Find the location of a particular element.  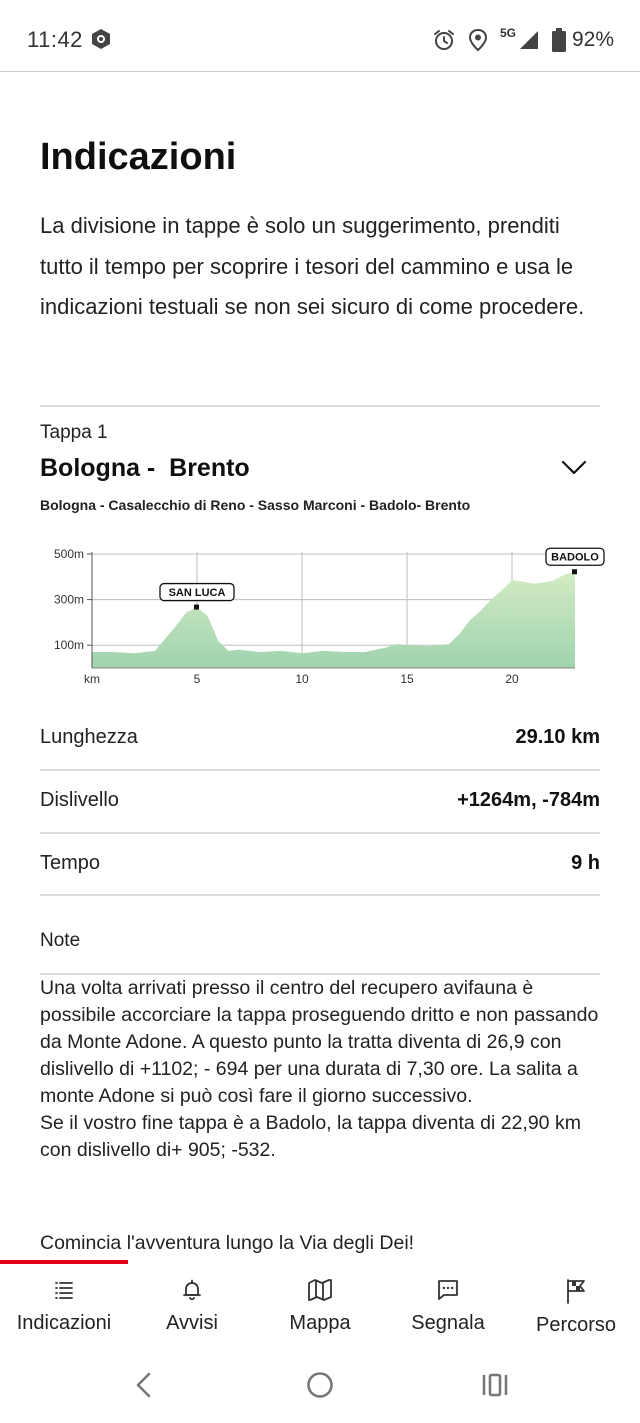

x-tick-label: 5 is located at coordinates (197, 679).